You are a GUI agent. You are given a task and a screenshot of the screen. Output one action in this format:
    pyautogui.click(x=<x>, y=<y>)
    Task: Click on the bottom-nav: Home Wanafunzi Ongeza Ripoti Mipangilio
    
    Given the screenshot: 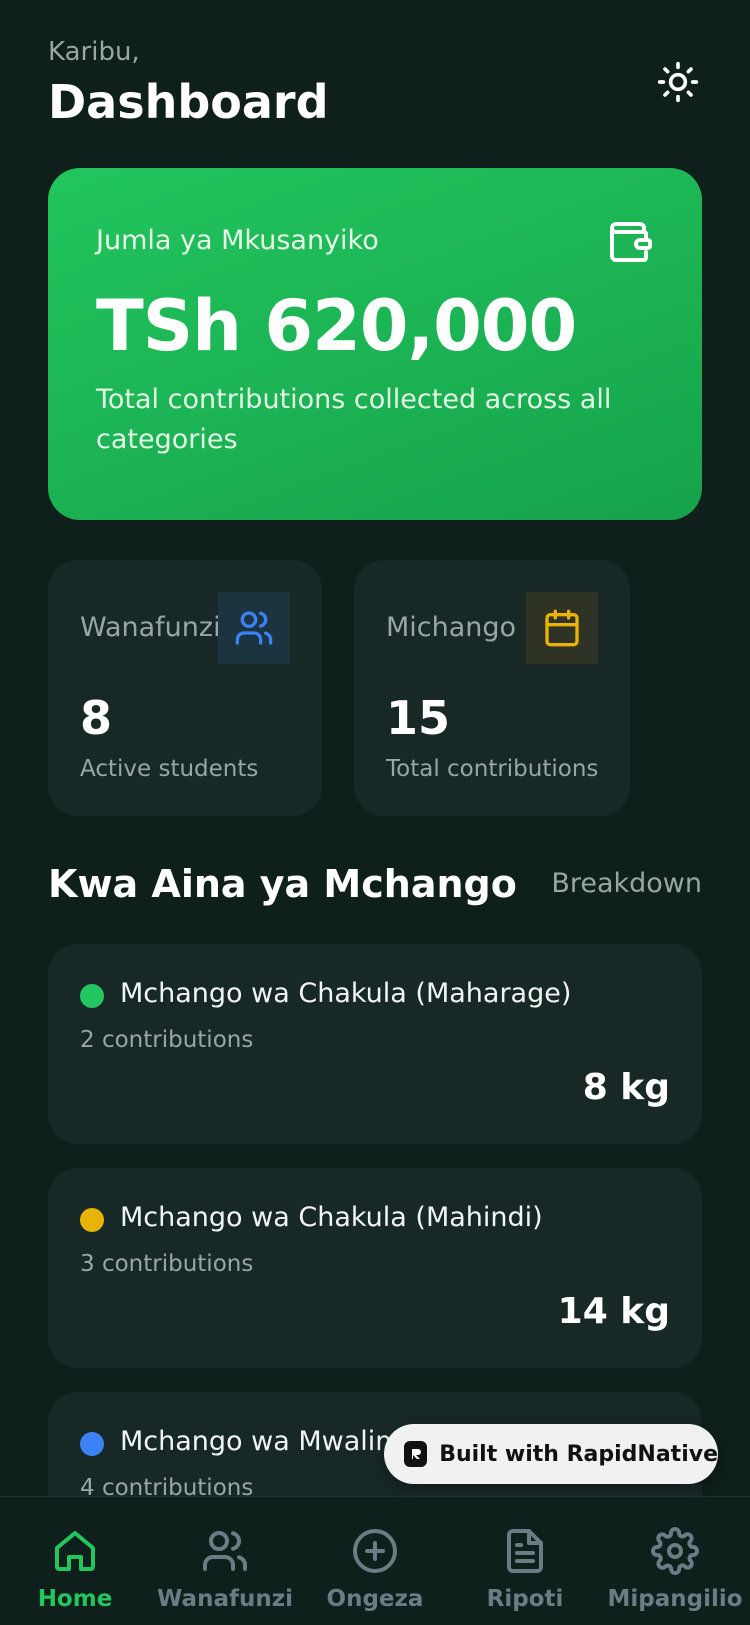 What is the action you would take?
    pyautogui.click(x=375, y=1560)
    